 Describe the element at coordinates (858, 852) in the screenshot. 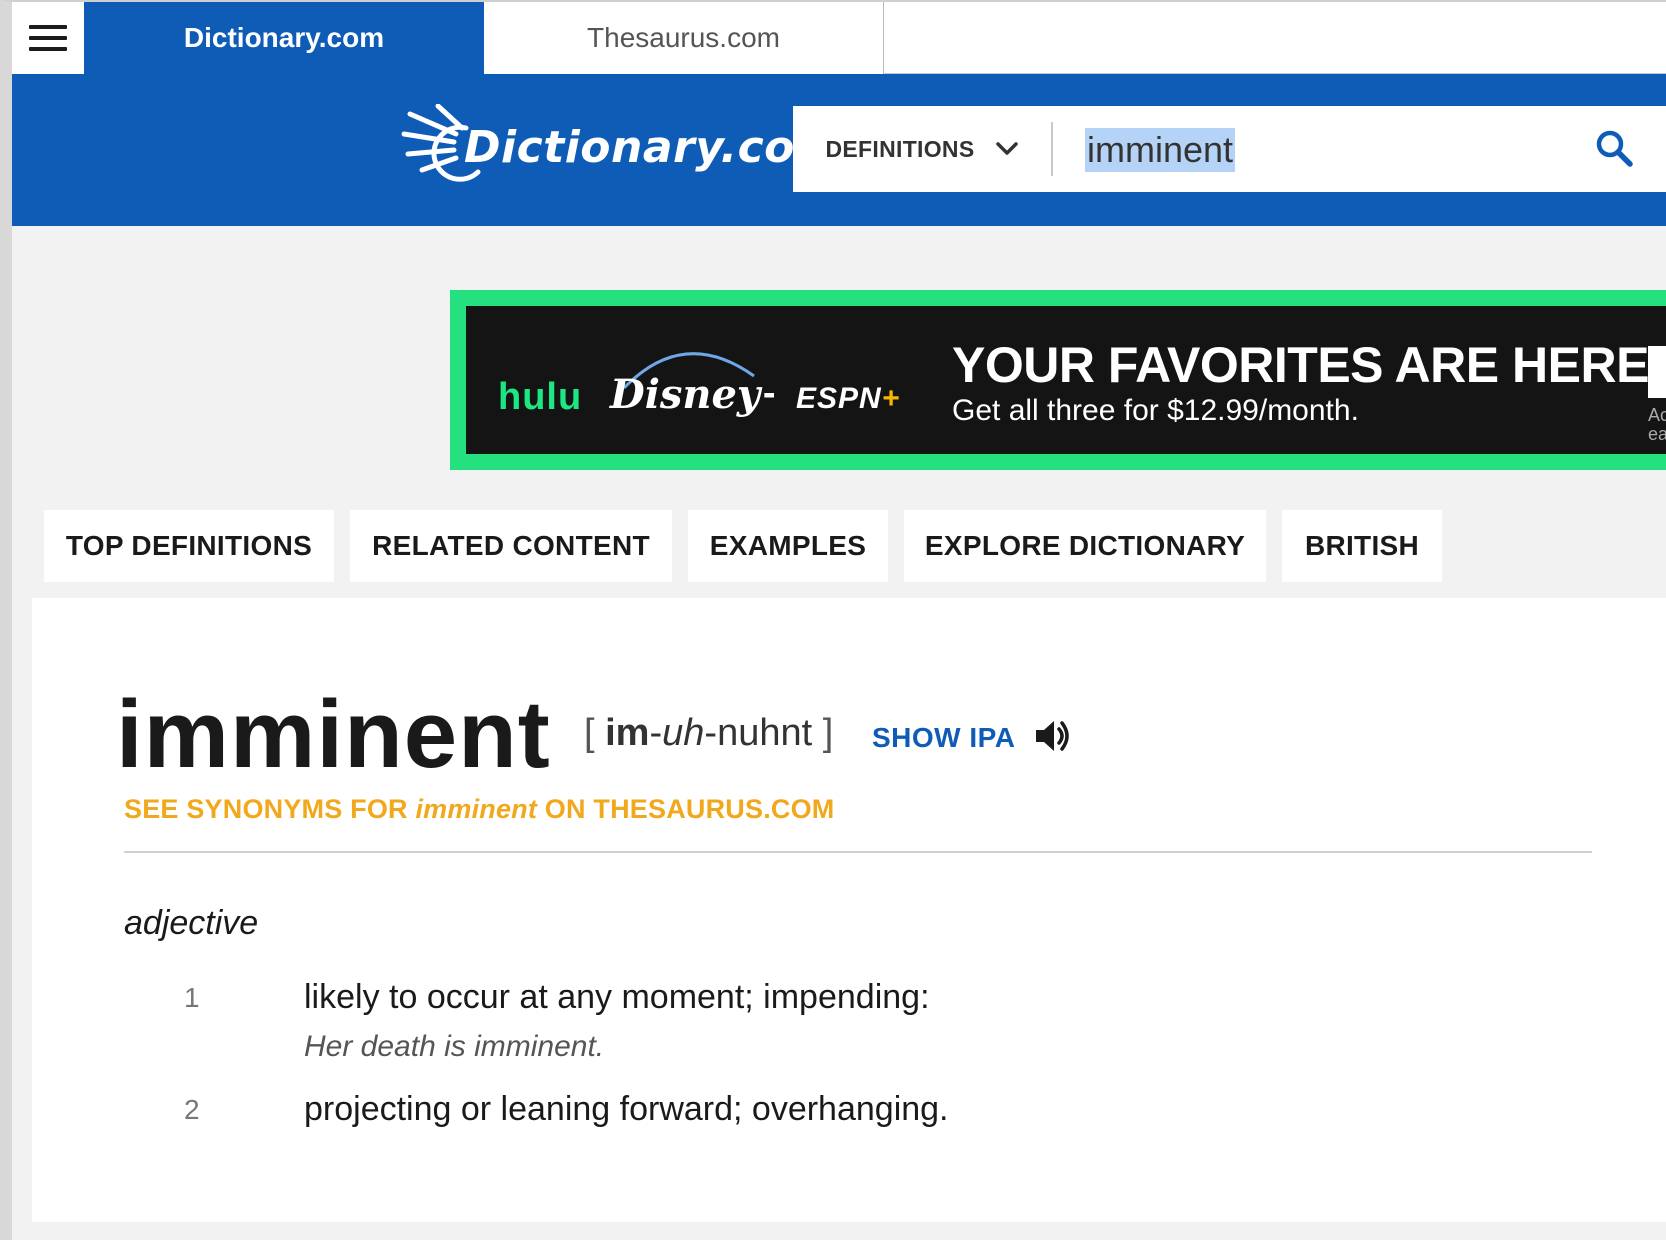

I see `card-divider` at that location.